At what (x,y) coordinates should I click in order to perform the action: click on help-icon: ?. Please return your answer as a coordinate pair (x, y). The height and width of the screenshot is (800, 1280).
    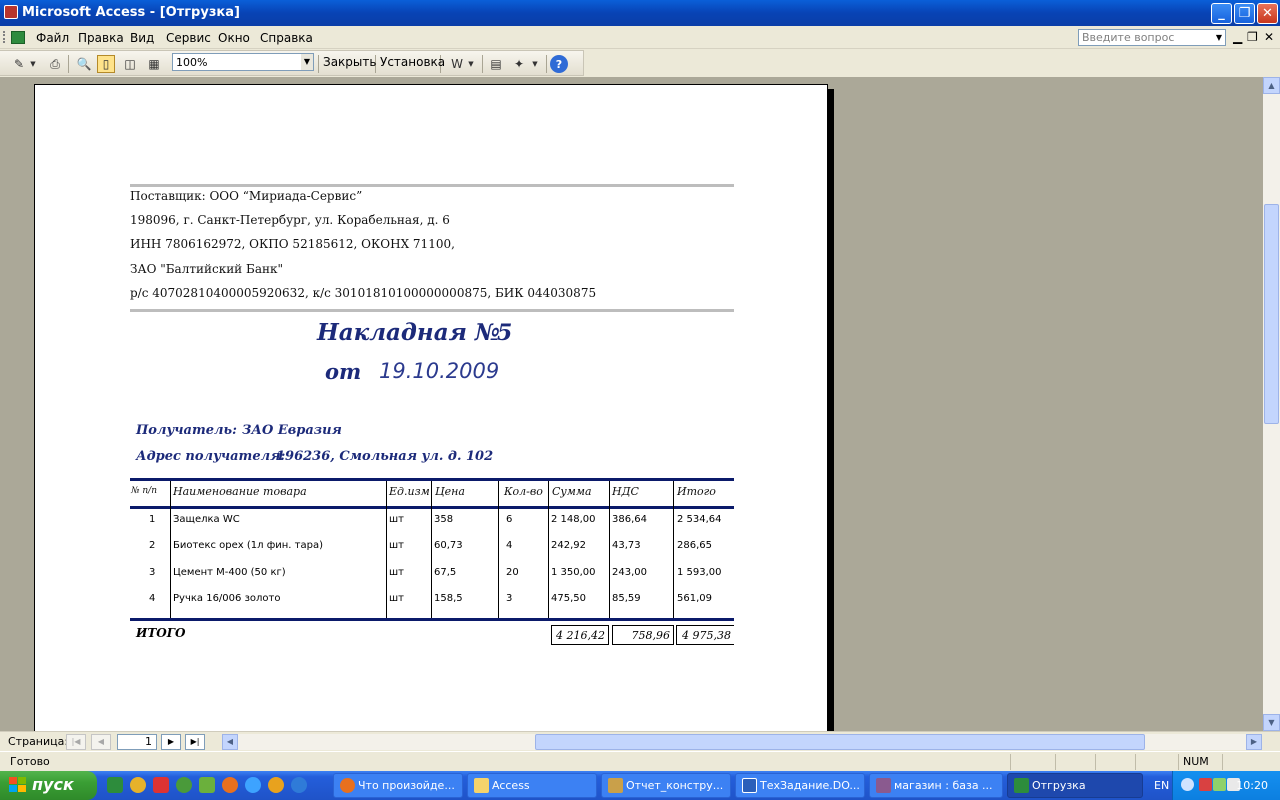
    Looking at the image, I should click on (559, 64).